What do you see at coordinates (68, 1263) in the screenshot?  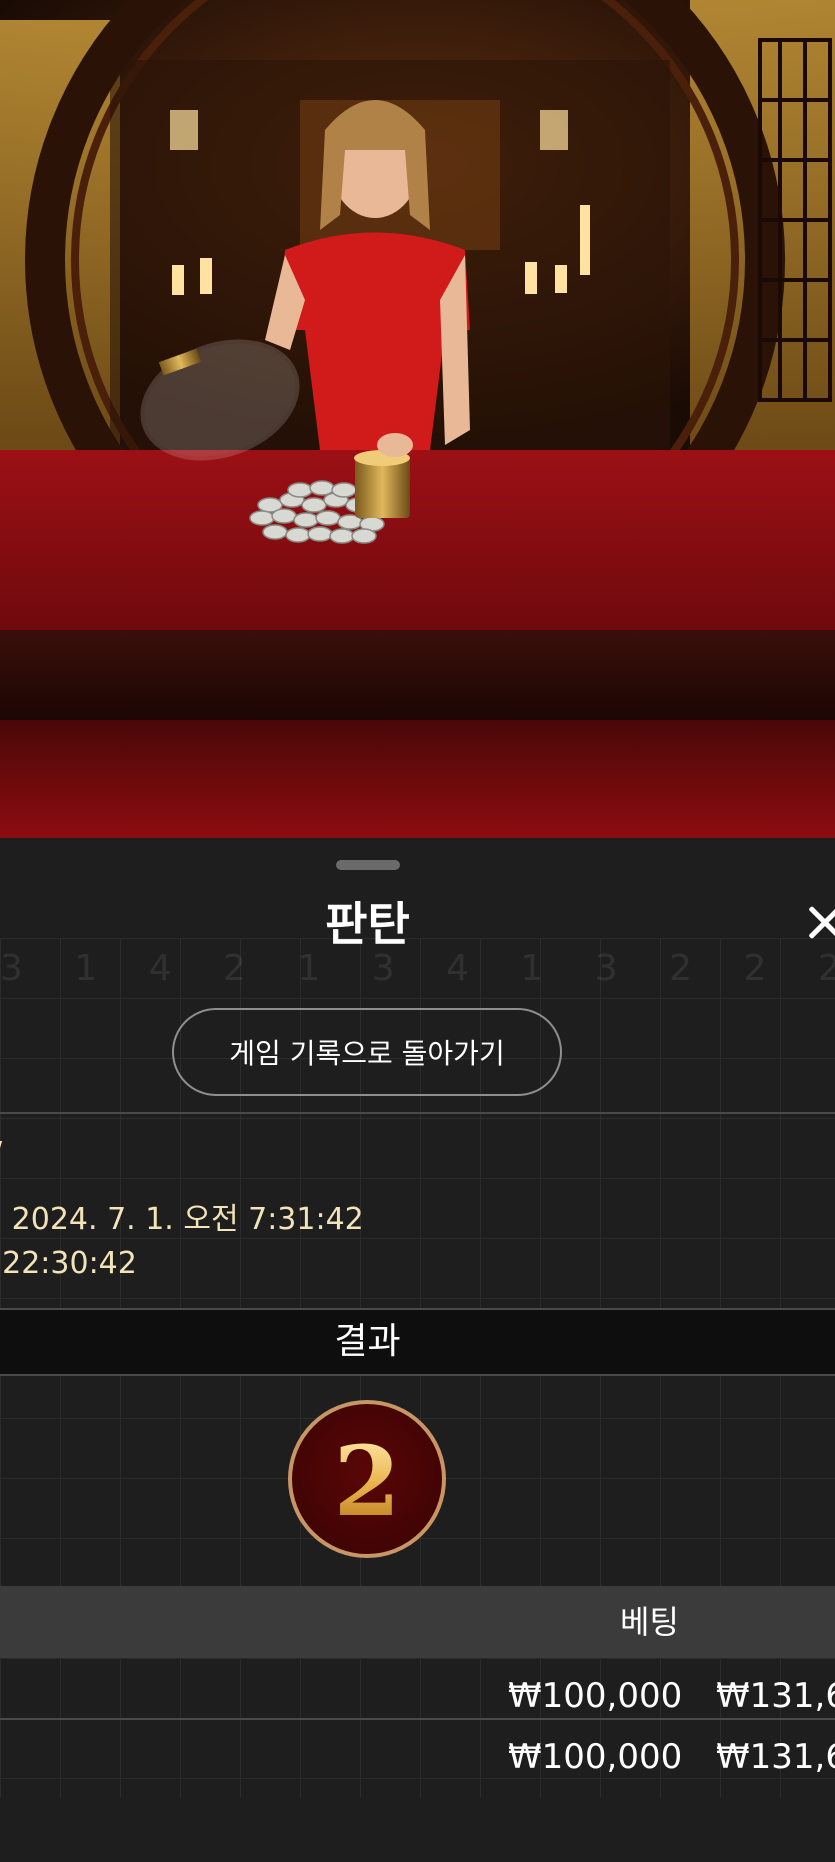 I see `round-id: :22:30:42` at bounding box center [68, 1263].